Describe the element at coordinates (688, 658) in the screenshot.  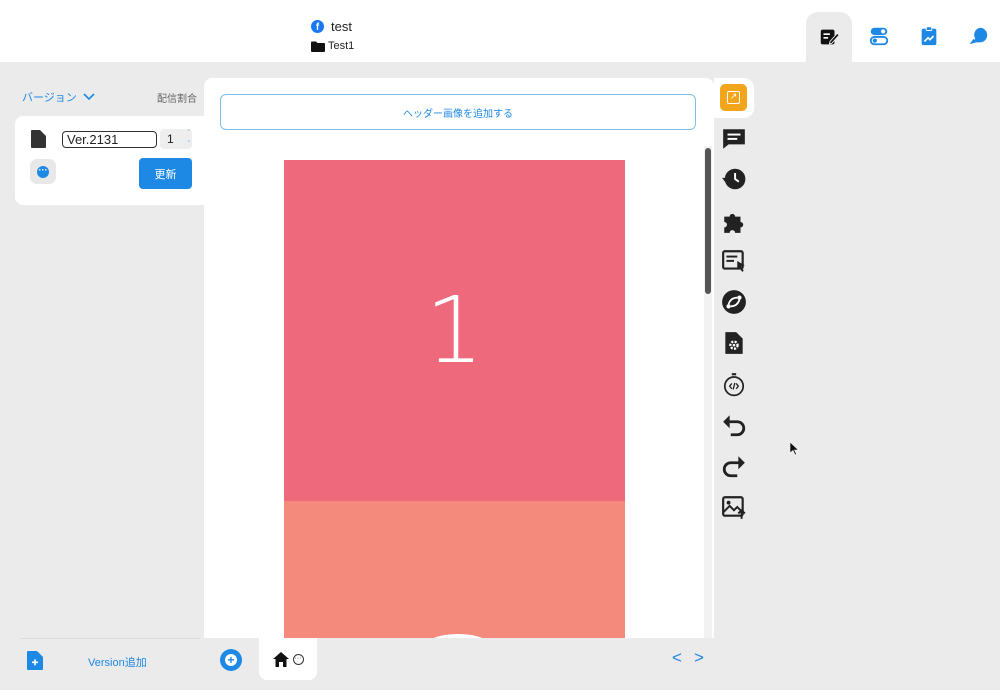
I see `page-navigation: < >` at that location.